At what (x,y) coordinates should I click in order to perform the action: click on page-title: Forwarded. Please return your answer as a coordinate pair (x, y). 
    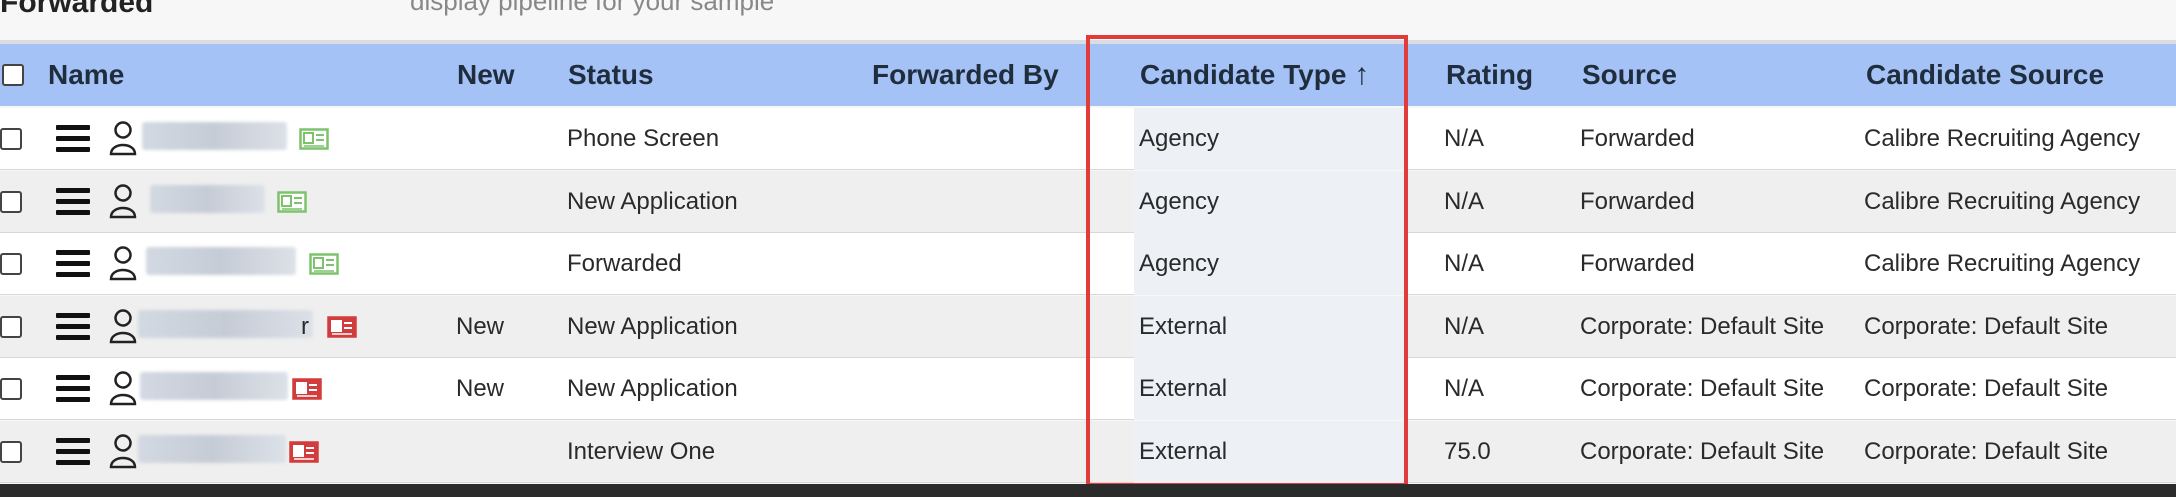
    Looking at the image, I should click on (77, 9).